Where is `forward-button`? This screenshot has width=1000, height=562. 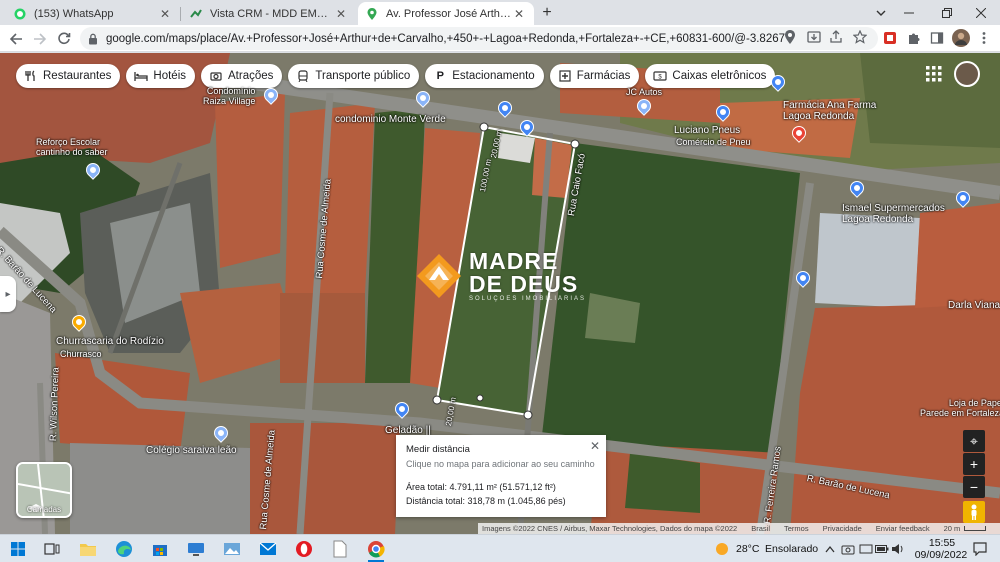 forward-button is located at coordinates (40, 39).